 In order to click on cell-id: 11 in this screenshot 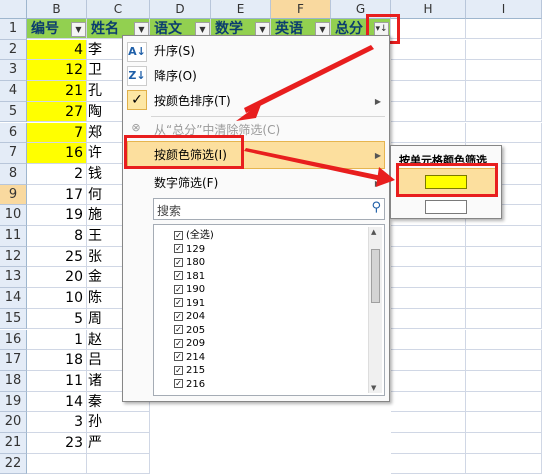, I will do `click(57, 381)`.